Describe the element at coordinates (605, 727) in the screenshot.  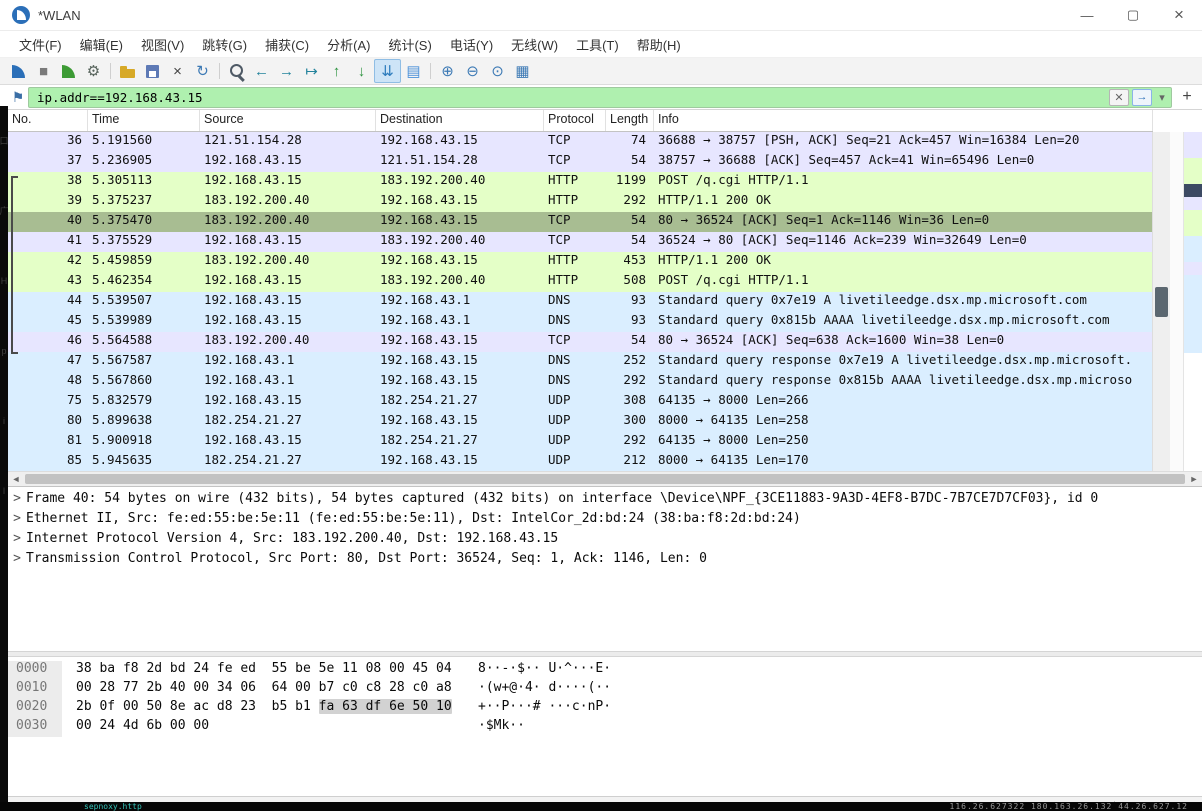
I see `hex-line: 0030 00 24 4d 6b 00 00 ·$Mk··` at that location.